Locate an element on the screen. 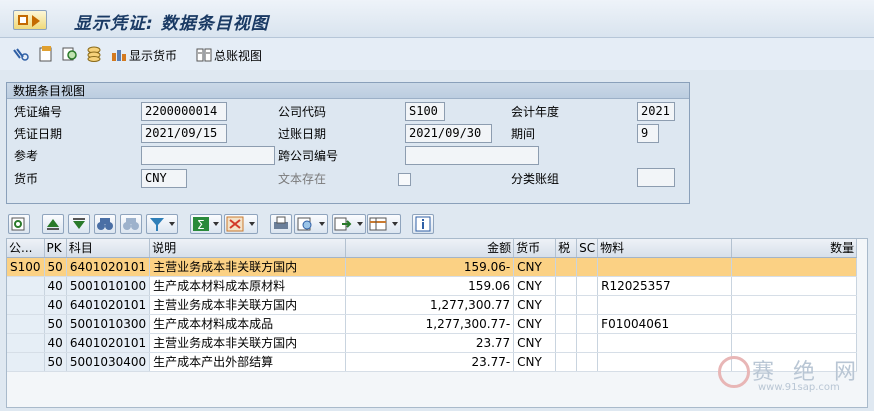  find-next-button is located at coordinates (131, 224).